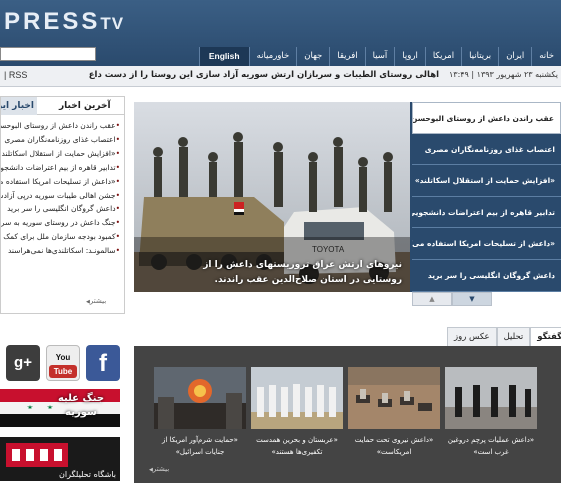 The width and height of the screenshot is (561, 486). What do you see at coordinates (60, 237) in the screenshot?
I see `list-item: کمبود بودجه سازمان ملل برای کمک به` at bounding box center [60, 237].